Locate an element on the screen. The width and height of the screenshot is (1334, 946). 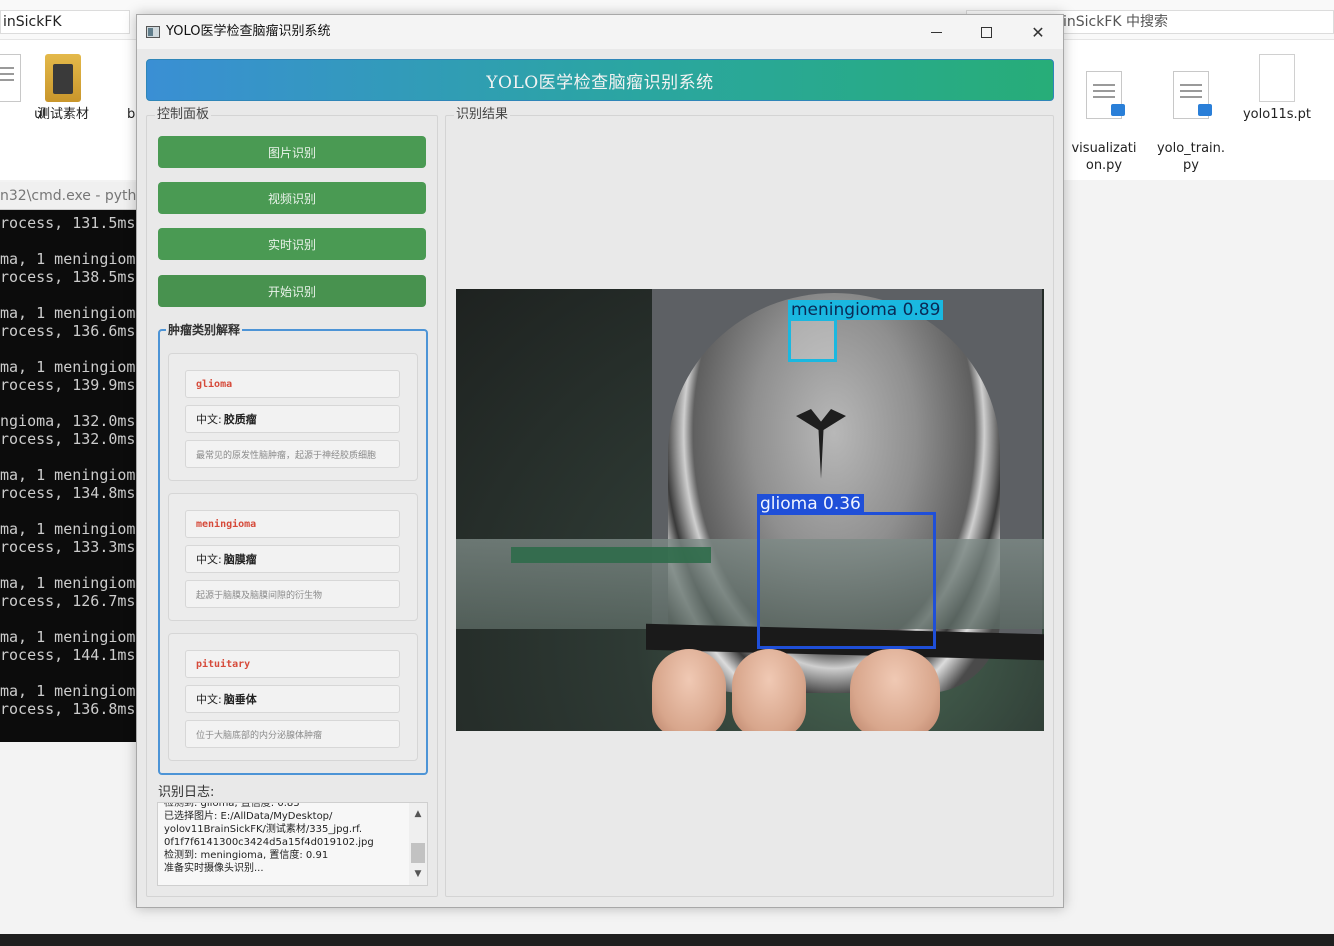
file-item: b is located at coordinates (128, 88).